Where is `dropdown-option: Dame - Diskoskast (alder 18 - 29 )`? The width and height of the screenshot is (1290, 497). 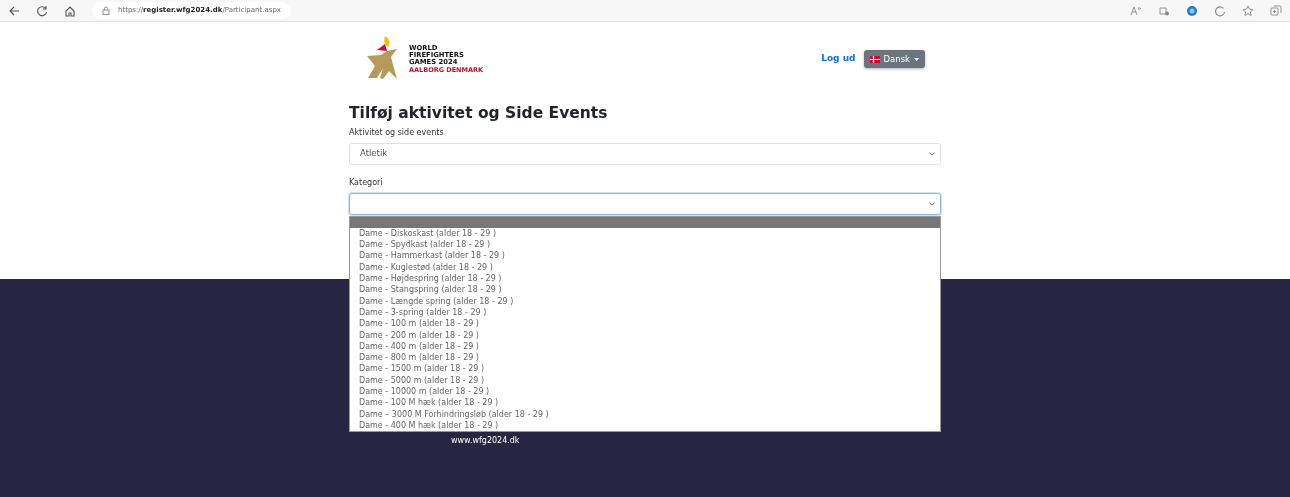 dropdown-option: Dame - Diskoskast (alder 18 - 29 ) is located at coordinates (645, 233).